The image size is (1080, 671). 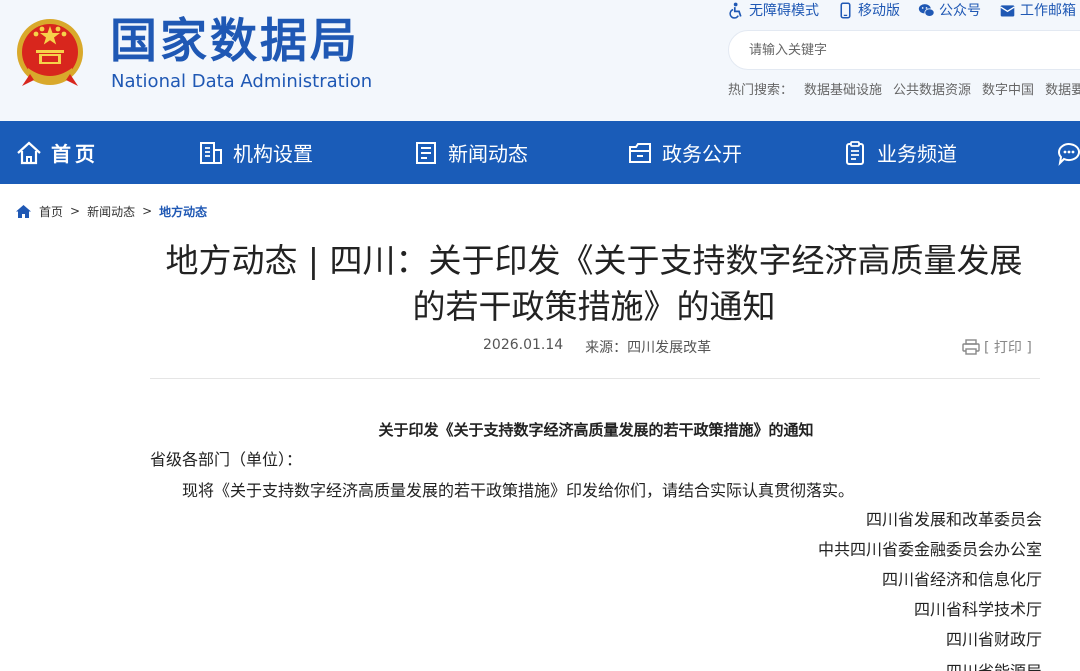 What do you see at coordinates (594, 306) in the screenshot?
I see `article-title-line: 的若干政策措施》的通知` at bounding box center [594, 306].